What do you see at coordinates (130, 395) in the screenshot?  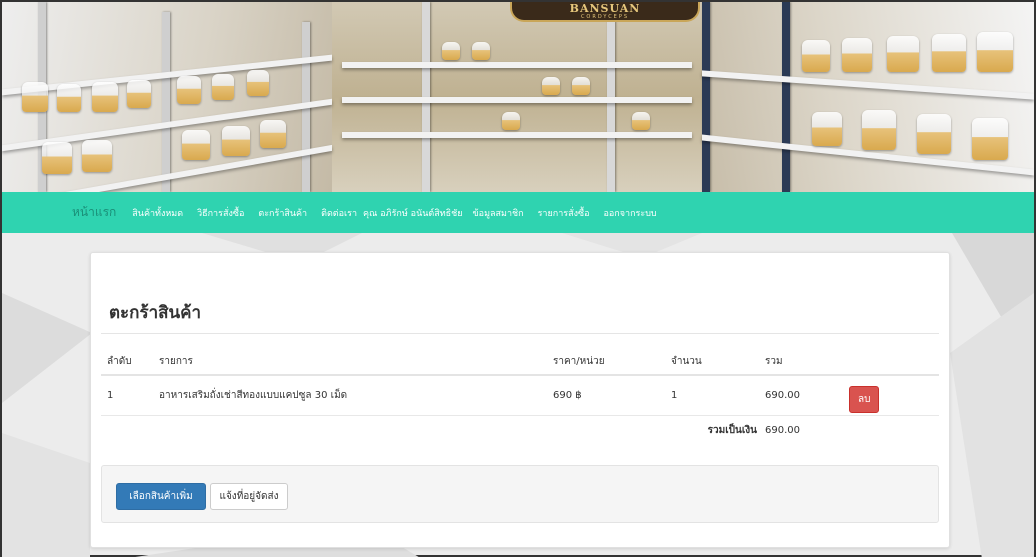 I see `row-index: 1` at bounding box center [130, 395].